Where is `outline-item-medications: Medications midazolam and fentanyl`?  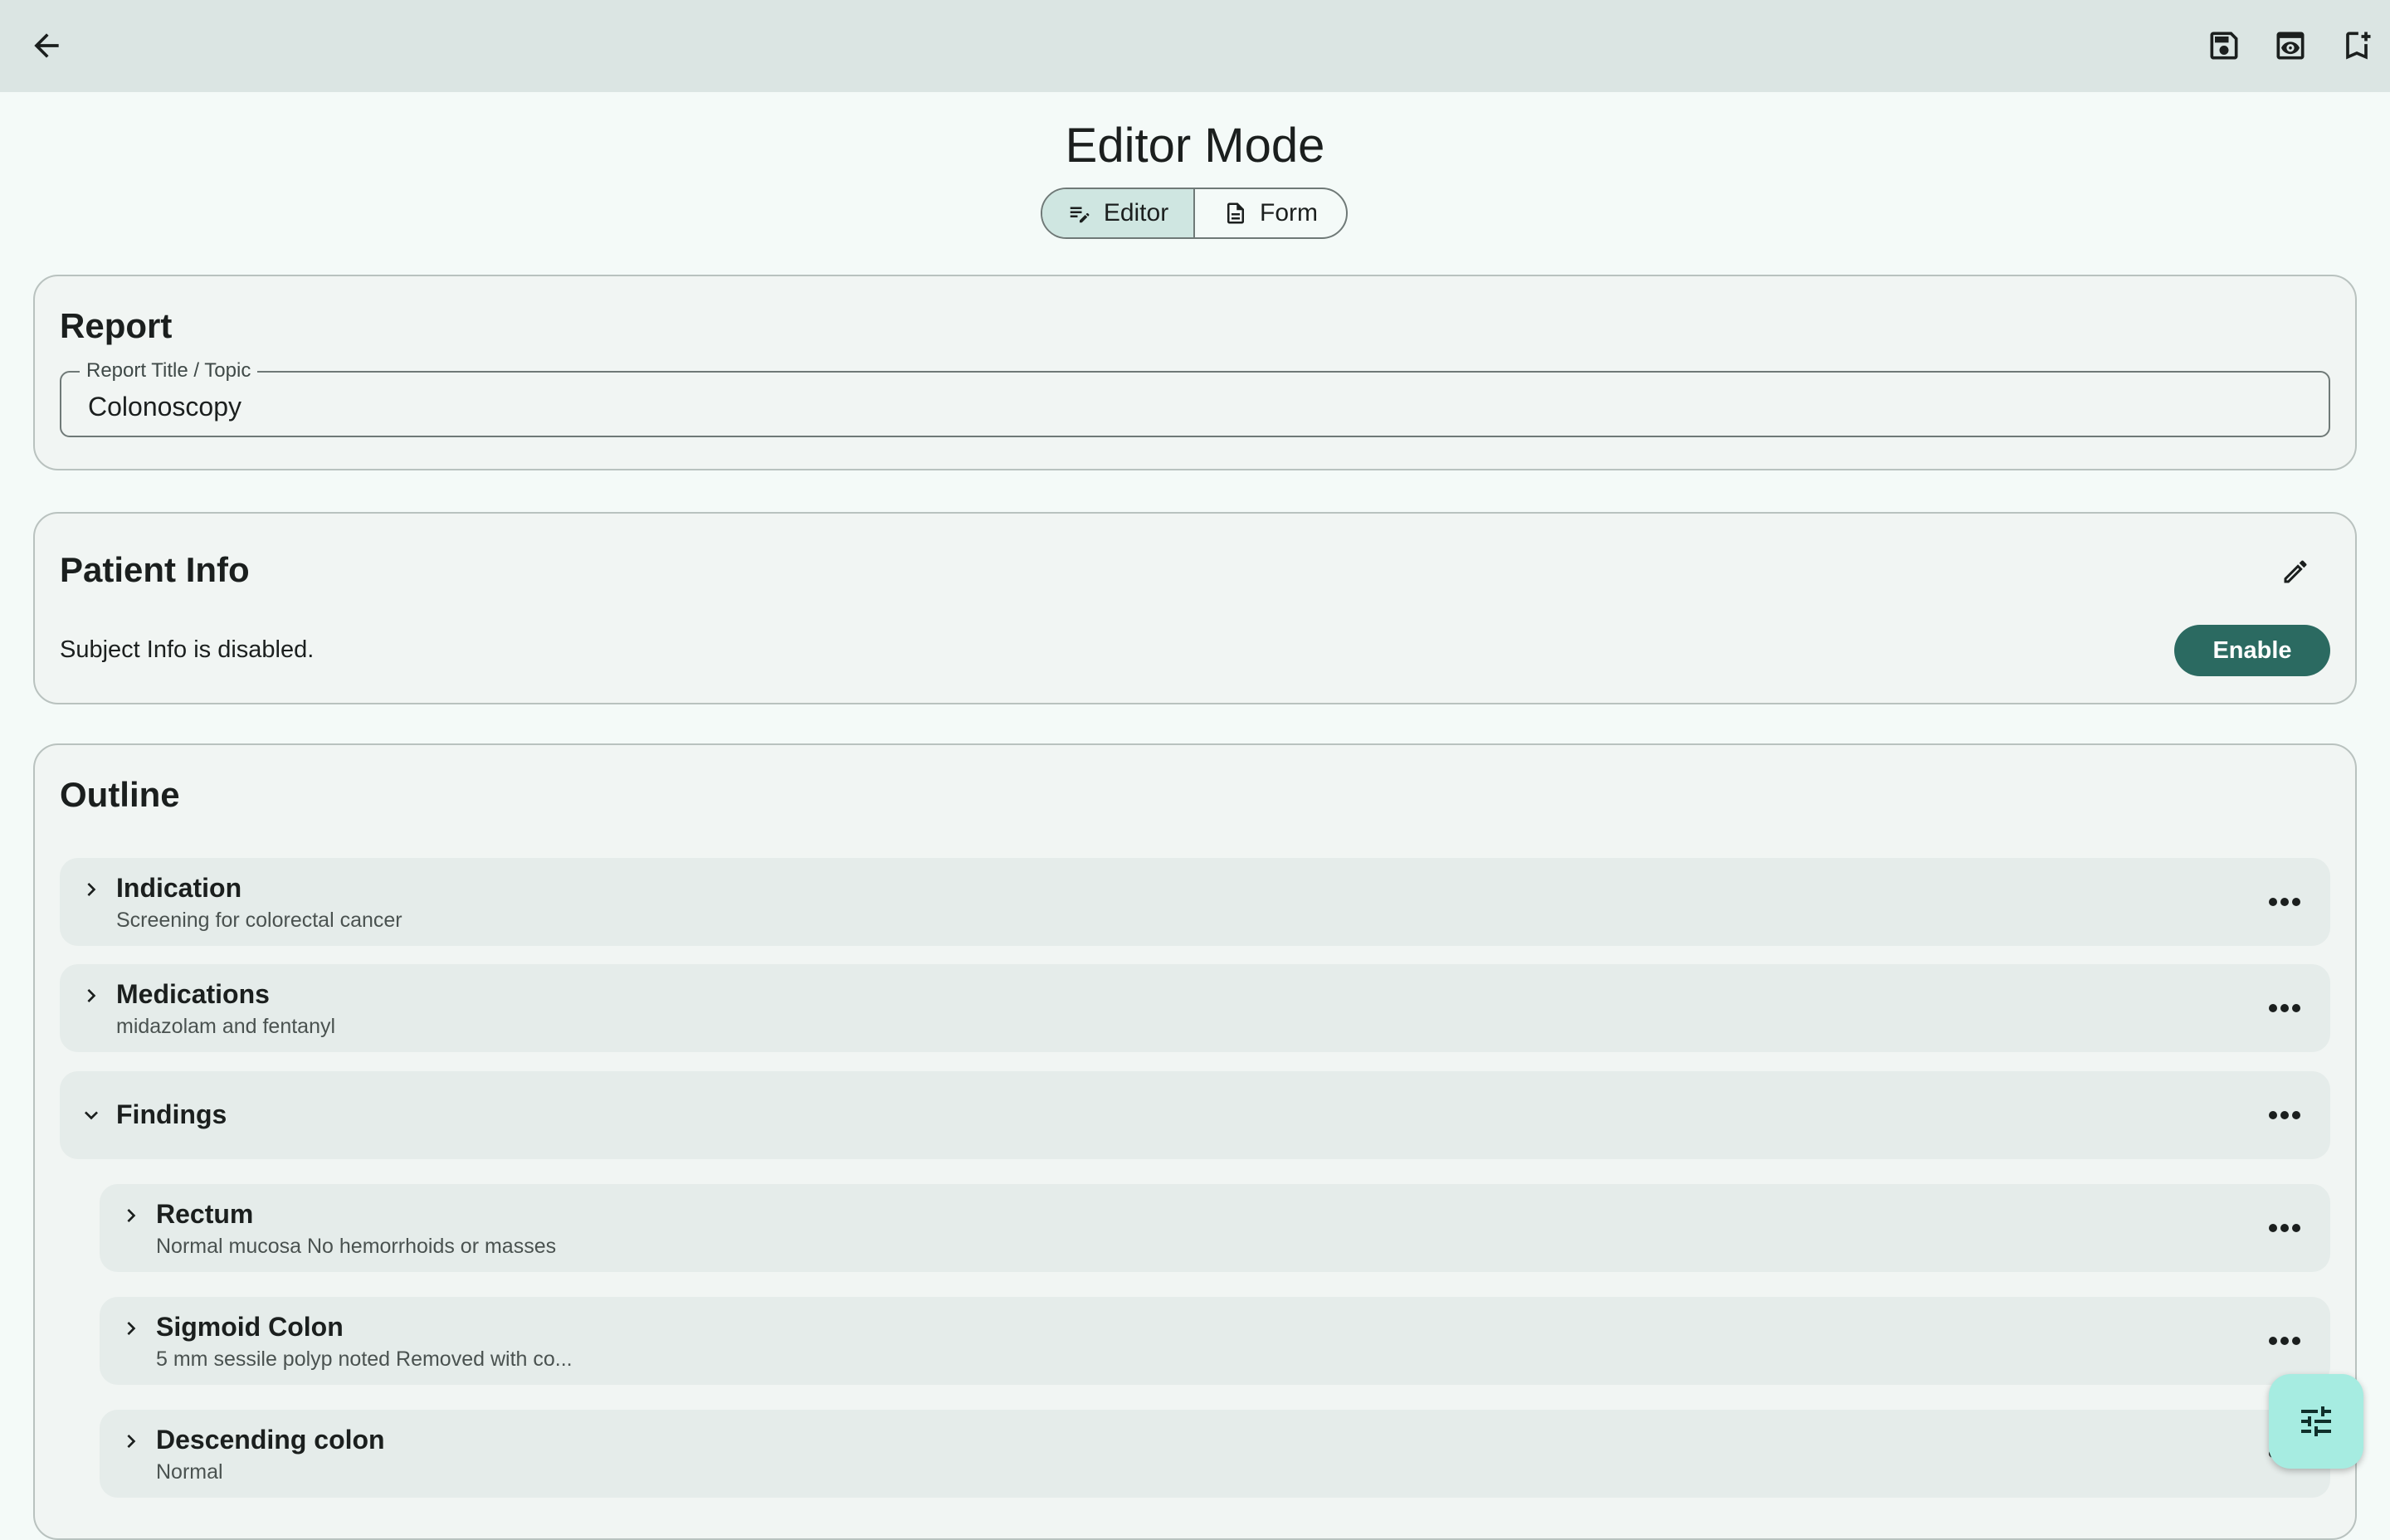 outline-item-medications: Medications midazolam and fentanyl is located at coordinates (1195, 1008).